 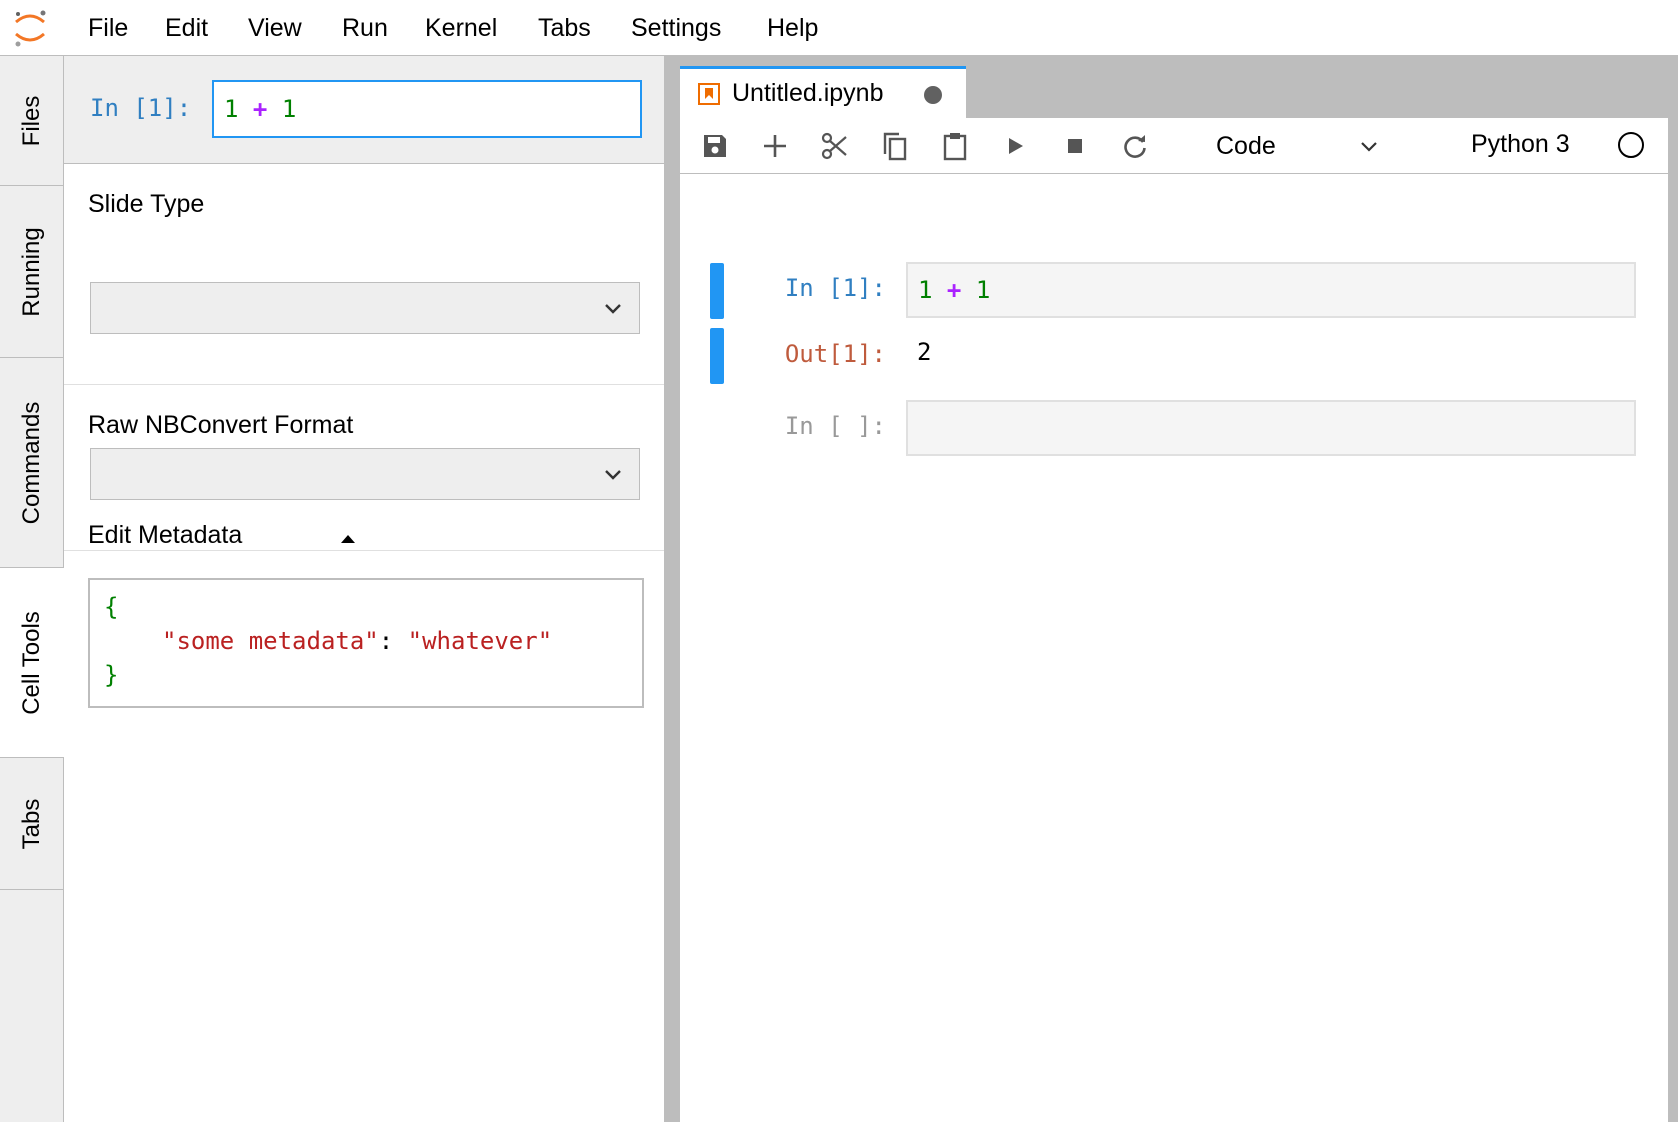 I want to click on restart-icon, so click(x=1135, y=146).